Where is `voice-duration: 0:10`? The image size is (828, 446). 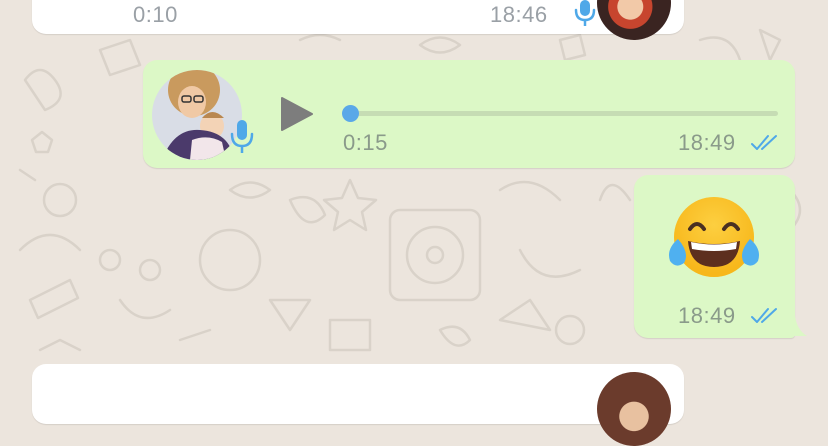 voice-duration: 0:10 is located at coordinates (155, 14).